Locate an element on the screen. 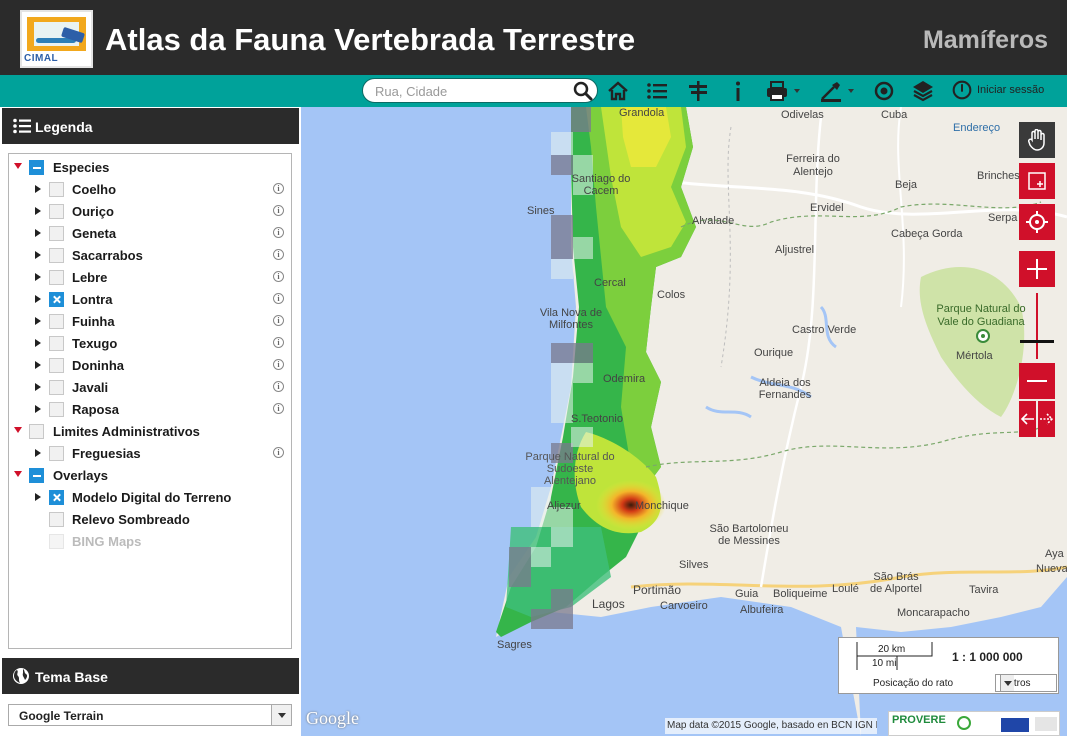 This screenshot has height=736, width=1067. layer-fuinha: Fuinha i is located at coordinates (150, 321).